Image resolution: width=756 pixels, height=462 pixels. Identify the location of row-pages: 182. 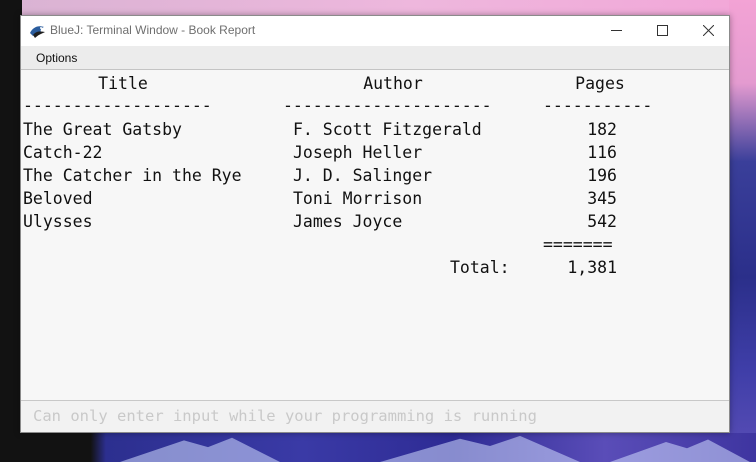
(602, 129).